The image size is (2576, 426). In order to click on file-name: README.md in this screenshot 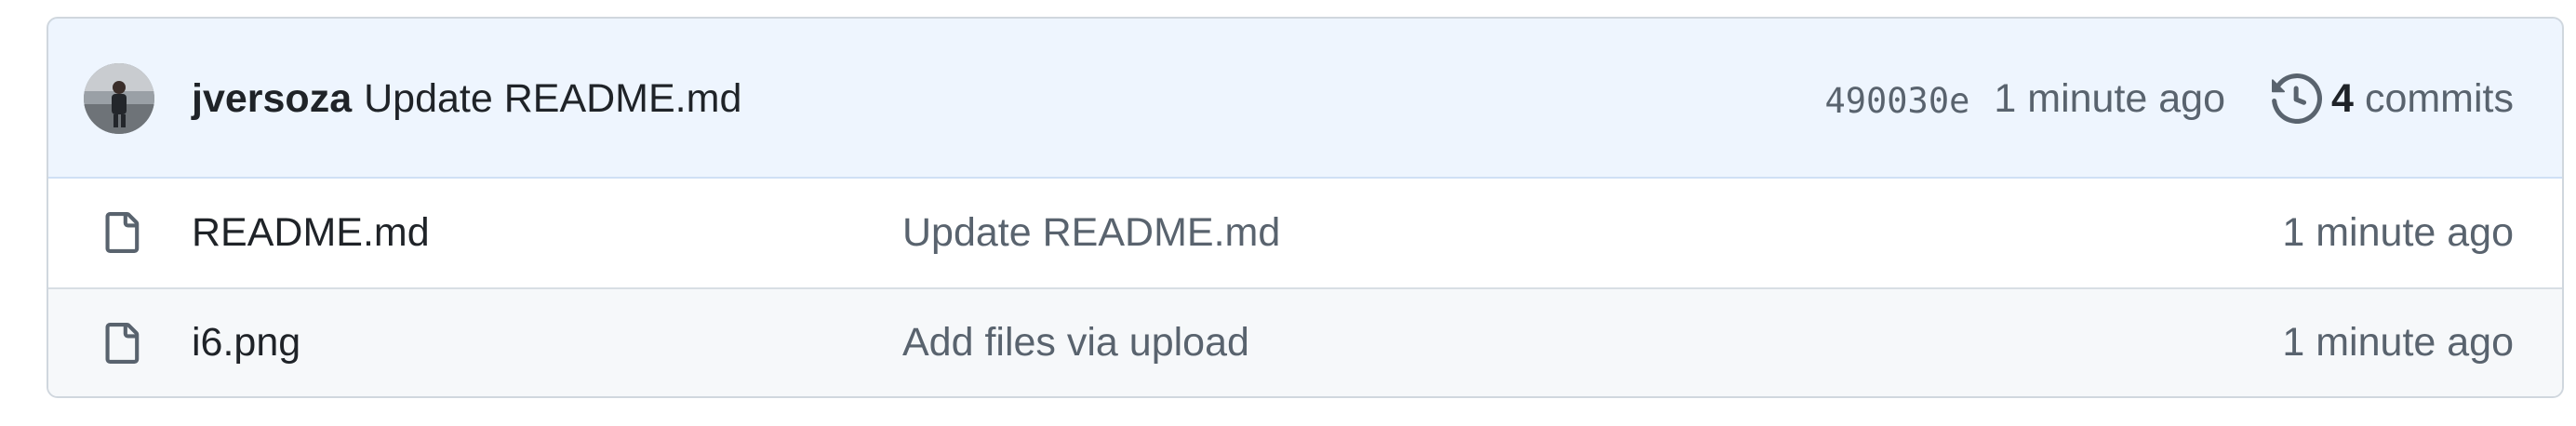, I will do `click(311, 233)`.